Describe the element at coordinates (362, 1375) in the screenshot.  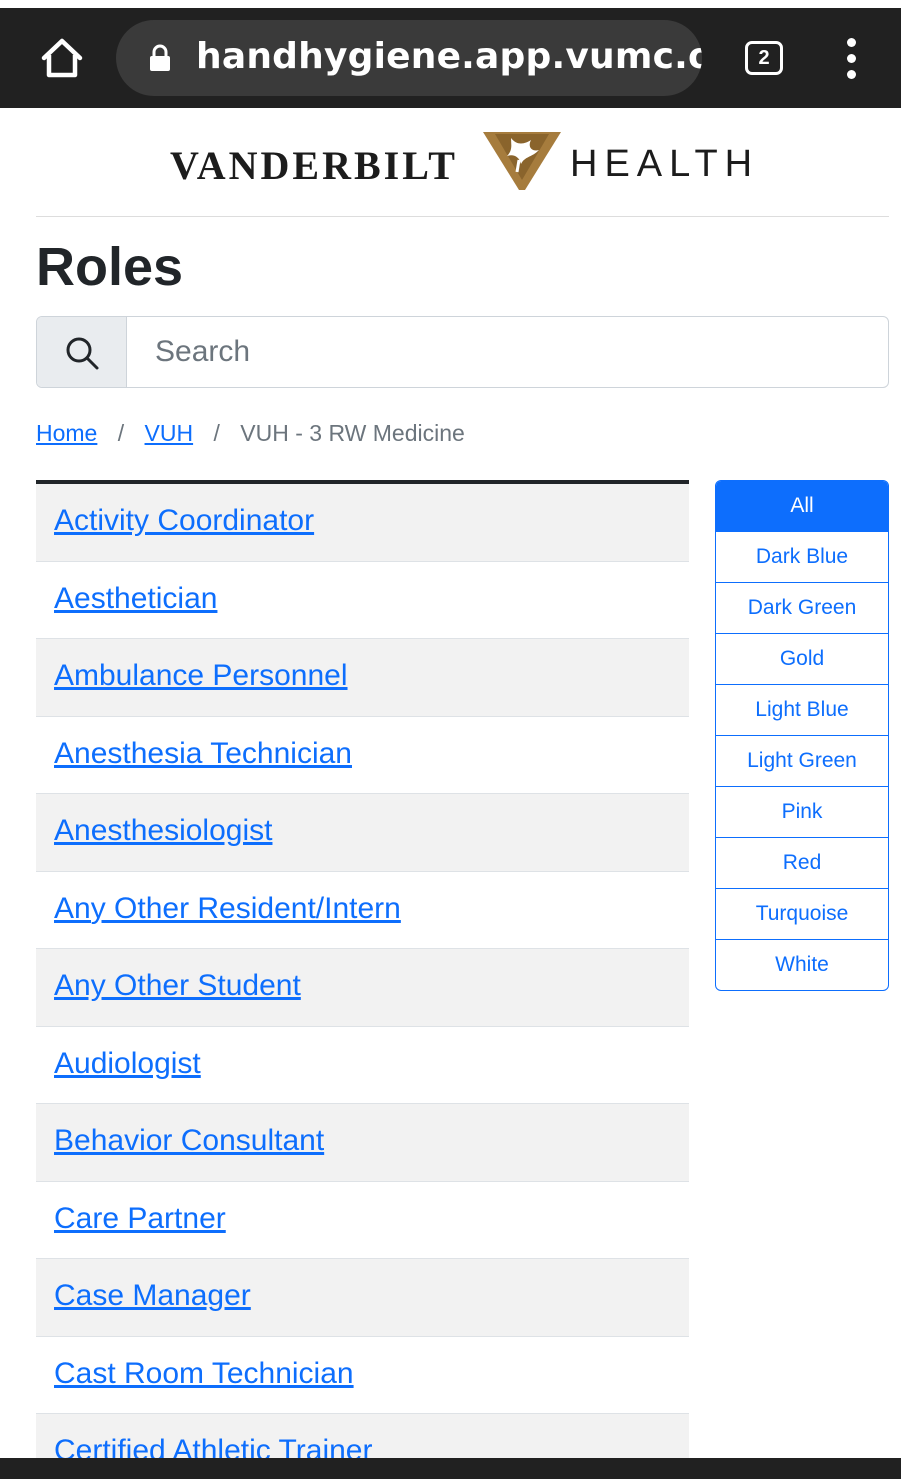
I see `list-item: Cast Room Technician` at that location.